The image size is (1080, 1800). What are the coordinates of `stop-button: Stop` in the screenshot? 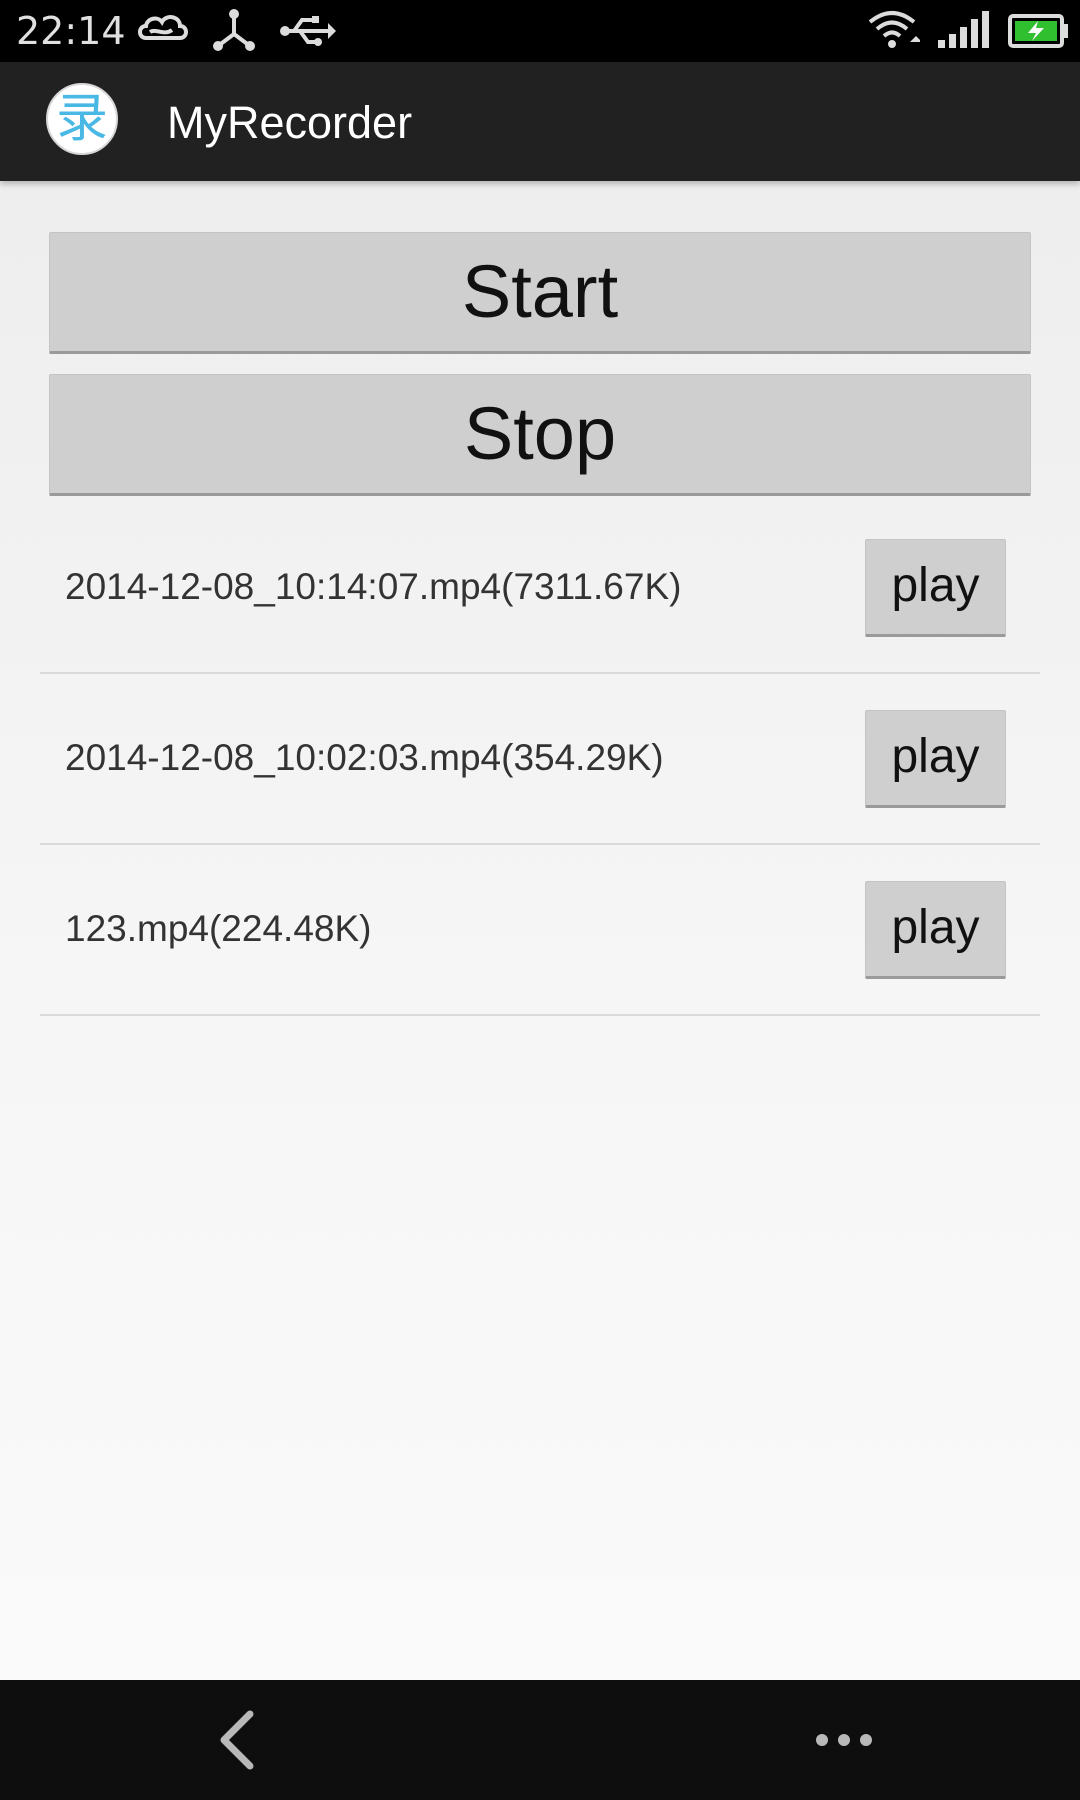 It's located at (540, 435).